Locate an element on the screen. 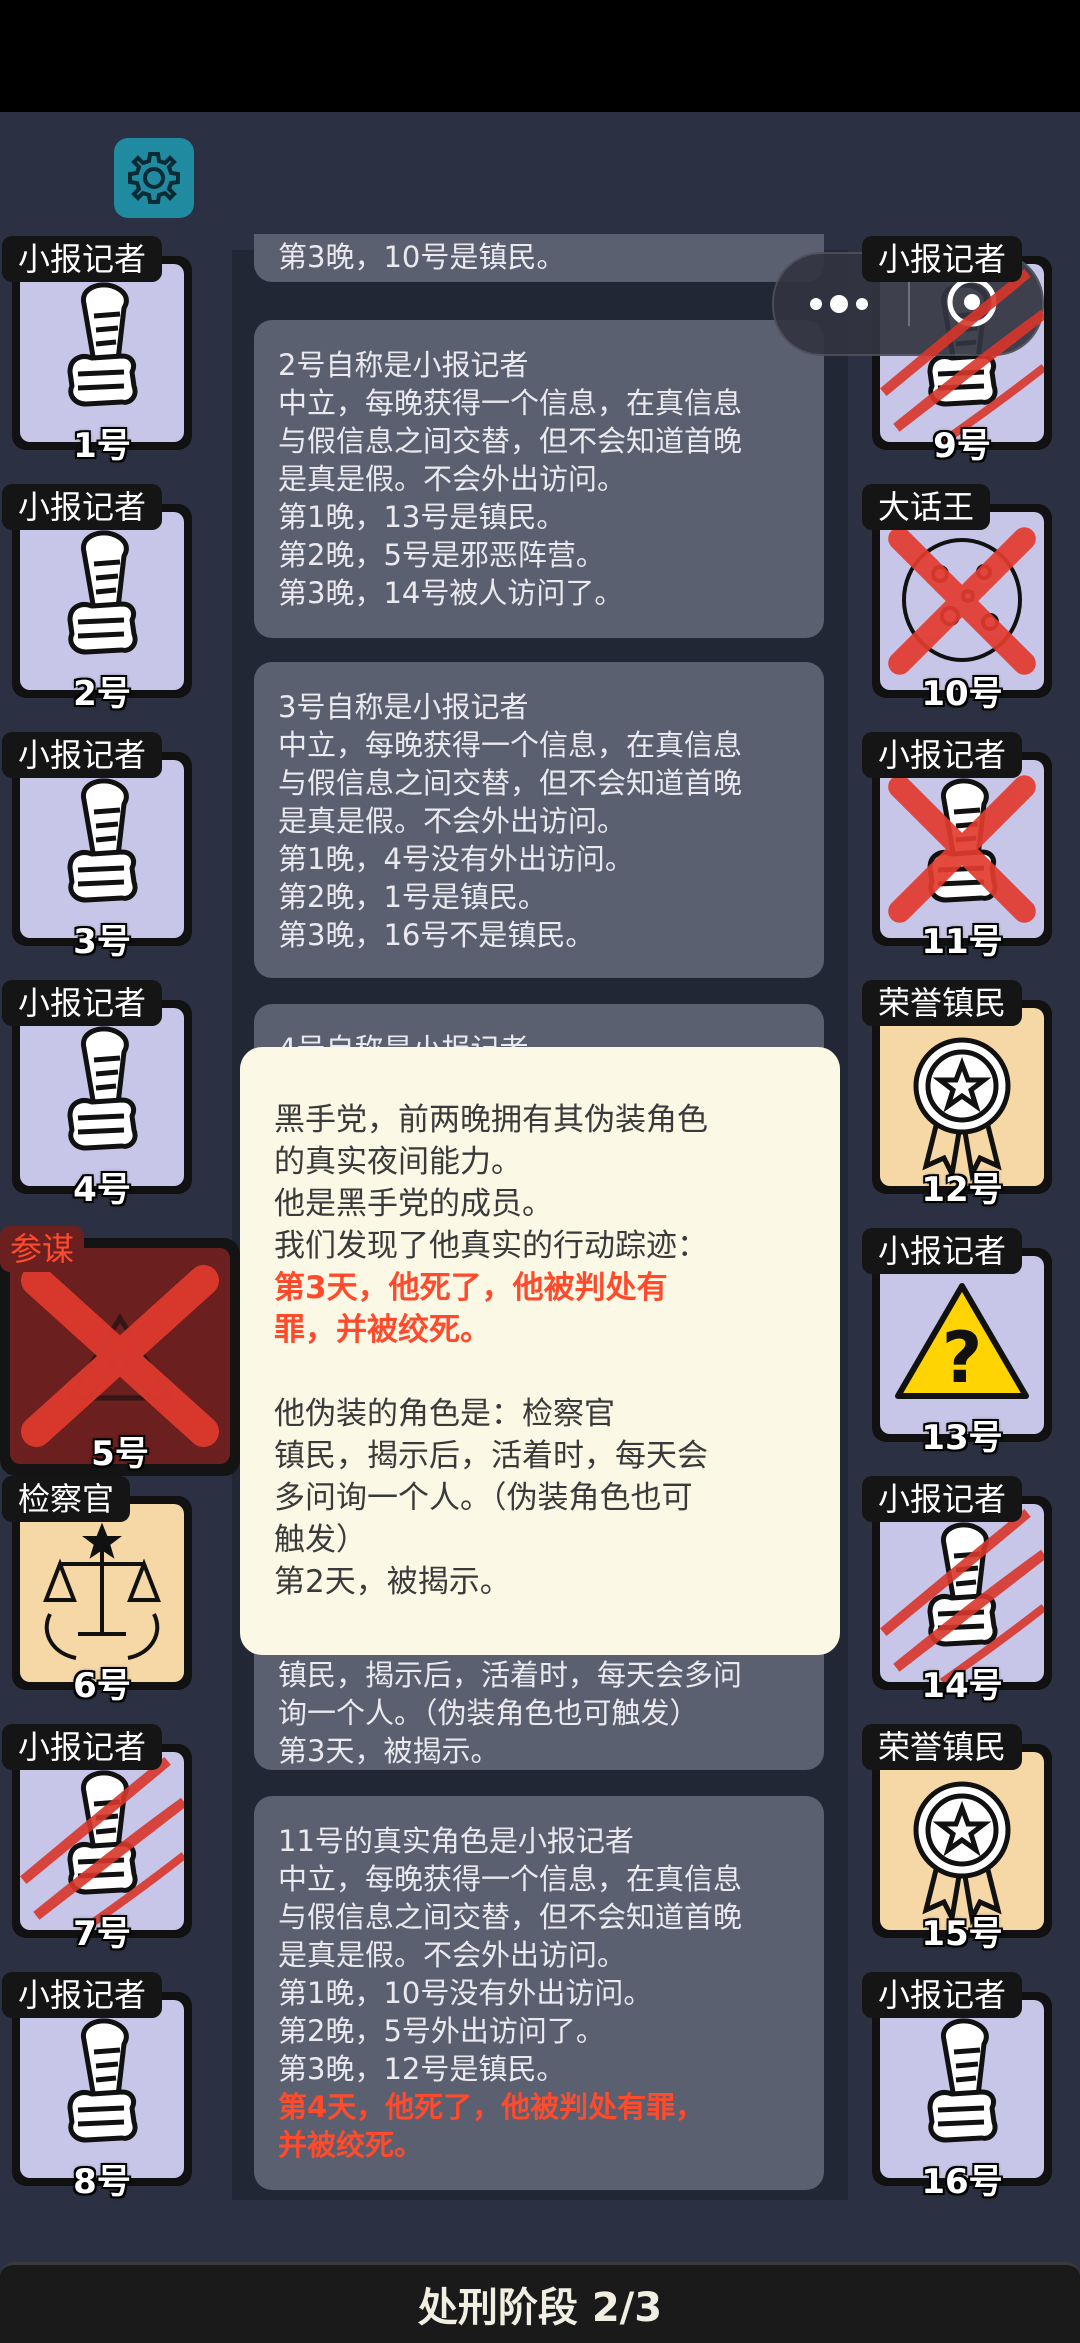  player-number: 6号 is located at coordinates (102, 1686).